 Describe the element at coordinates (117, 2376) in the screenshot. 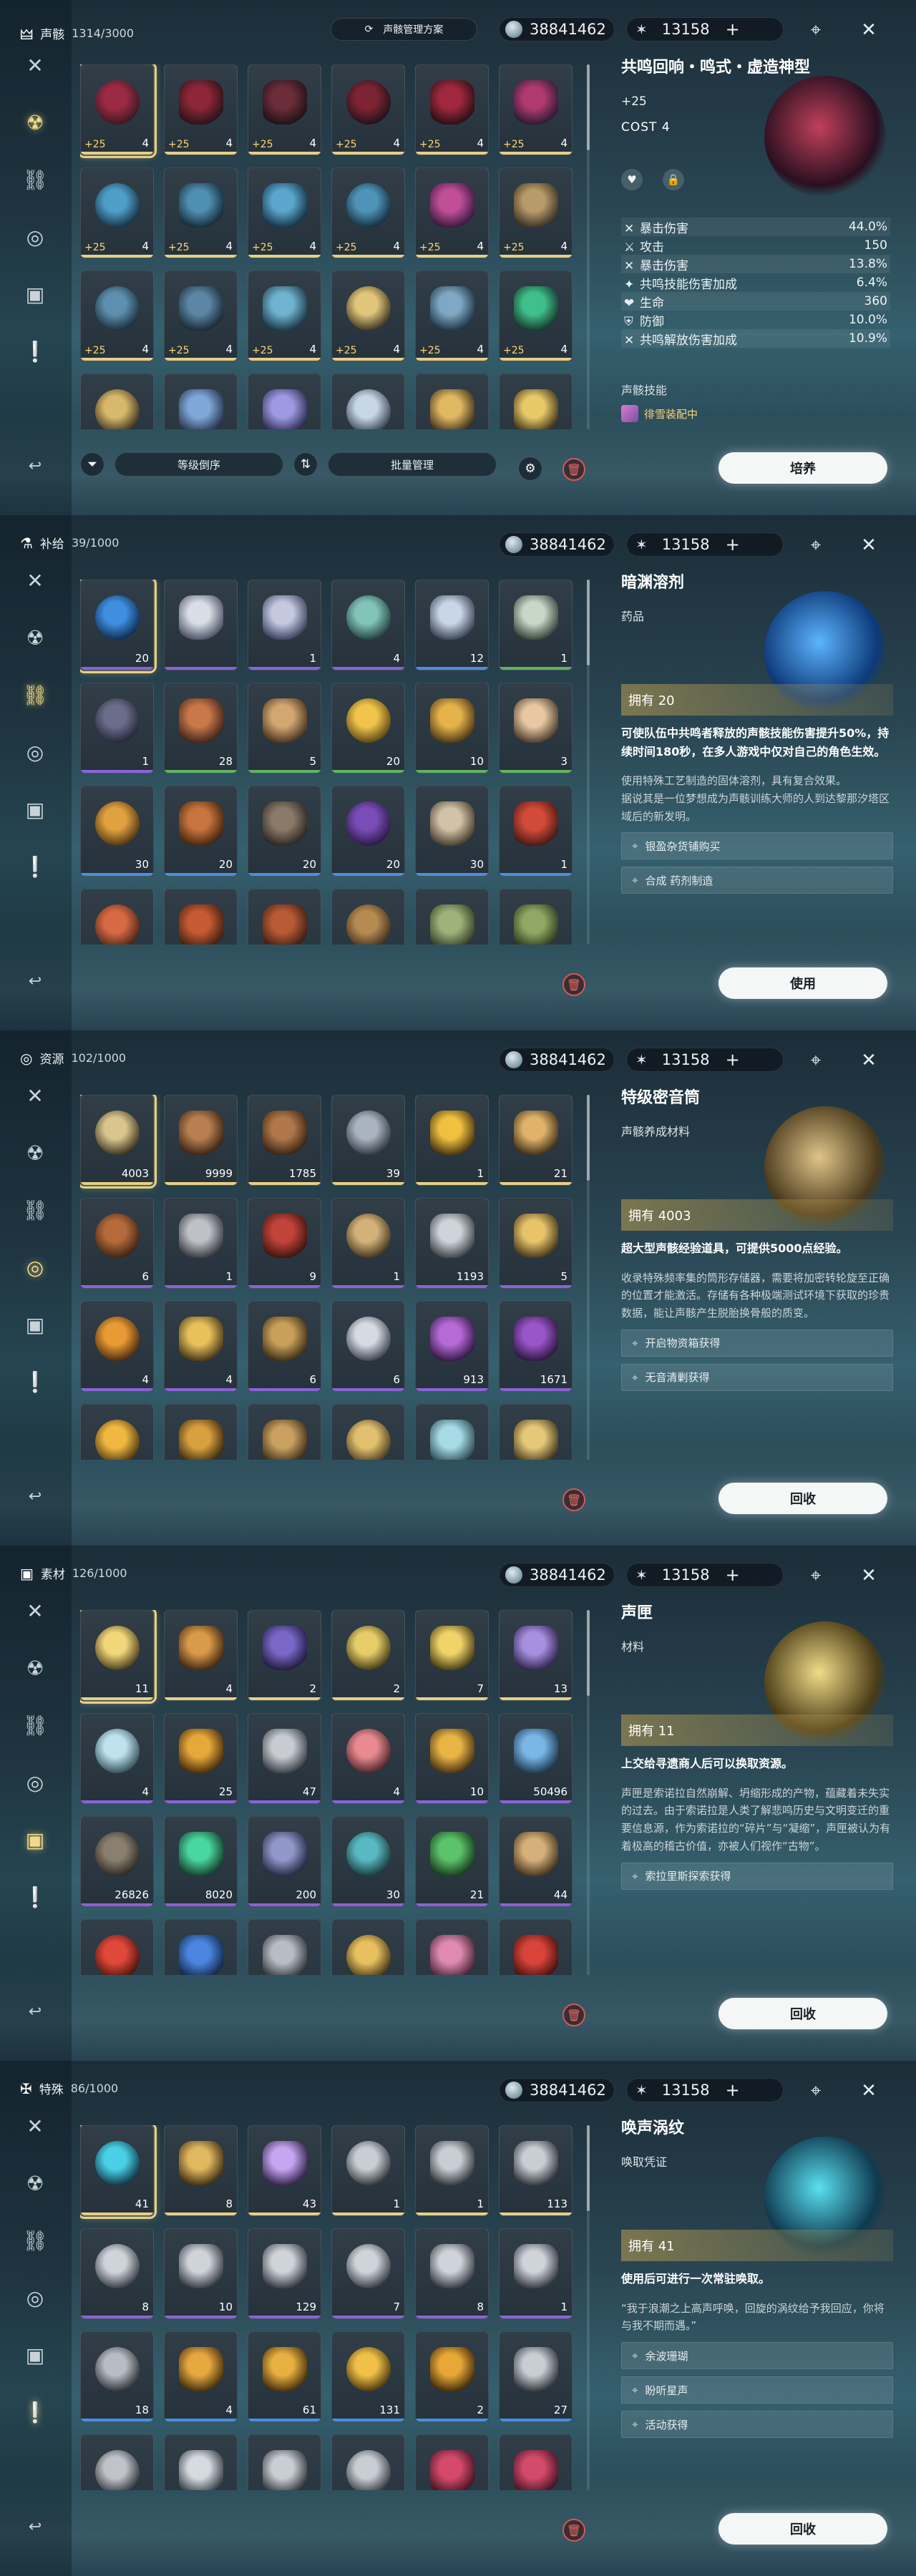

I see `inventory-item-slot: 18` at that location.